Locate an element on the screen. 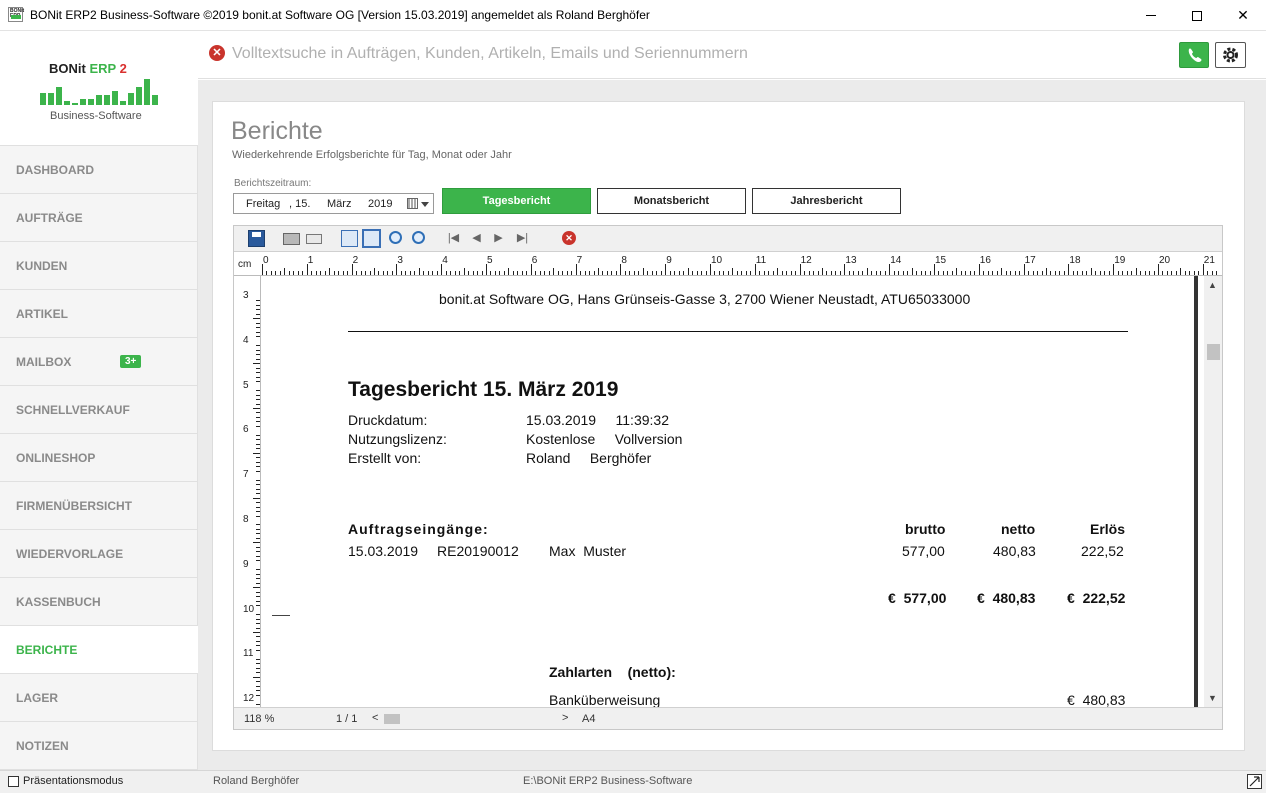  fit-width-icon is located at coordinates (371, 238).